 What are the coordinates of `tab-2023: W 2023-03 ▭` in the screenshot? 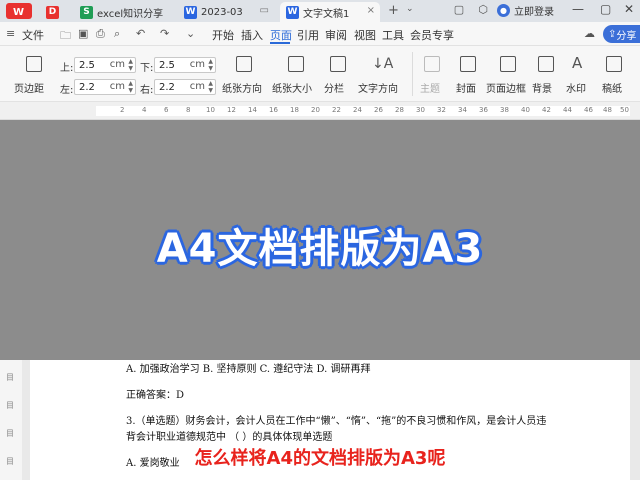 It's located at (226, 12).